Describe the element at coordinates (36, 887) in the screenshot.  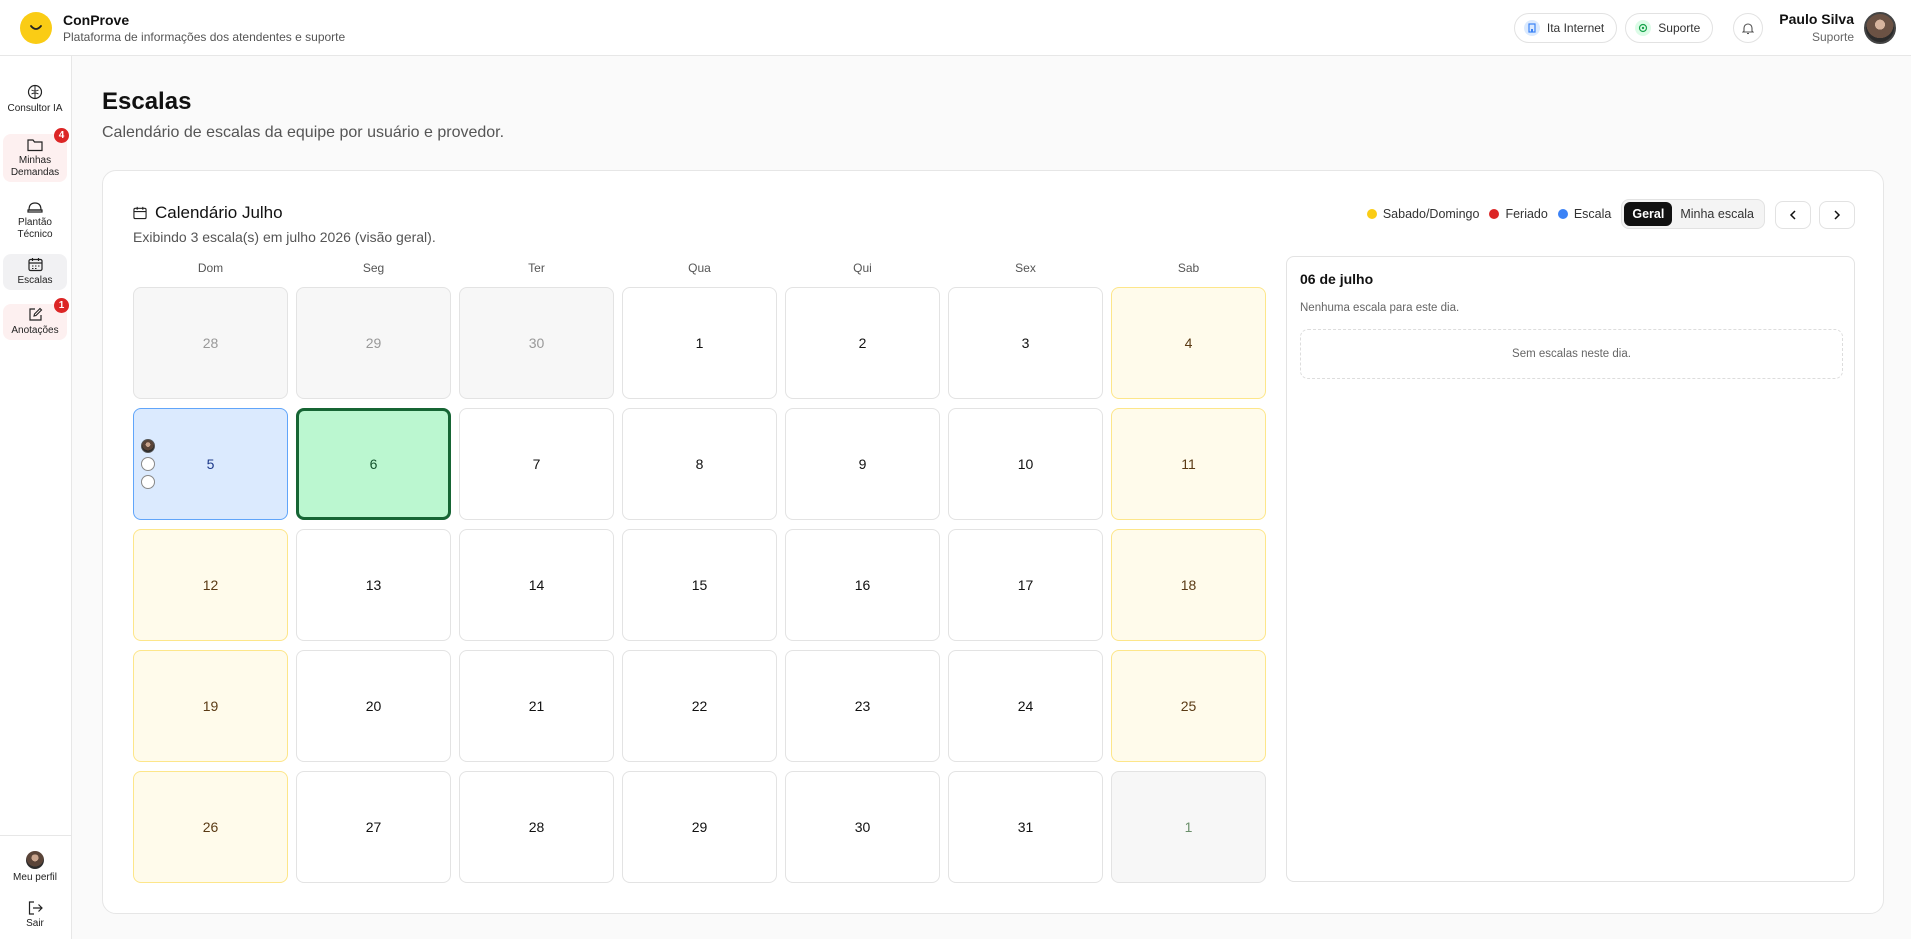
I see `sidebar-footer: Meu perfil Sair` at that location.